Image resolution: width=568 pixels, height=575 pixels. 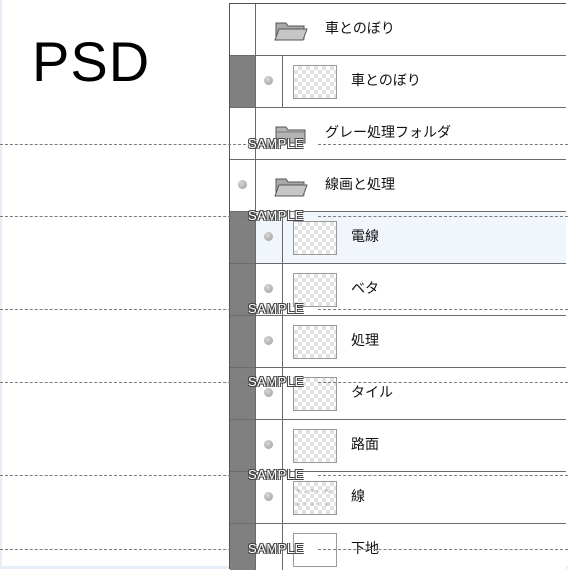 I want to click on layer-name: グレー処理フォルダ, so click(x=388, y=133).